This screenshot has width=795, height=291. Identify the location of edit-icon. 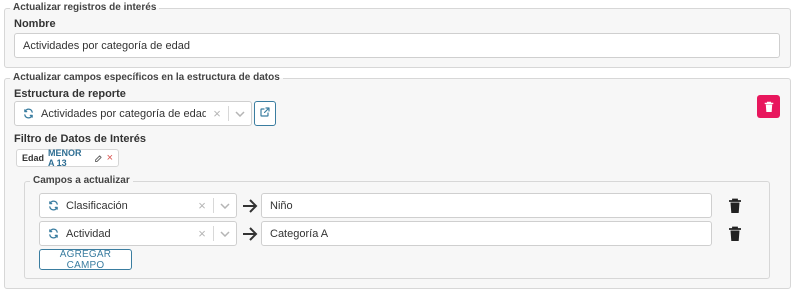
(98, 158).